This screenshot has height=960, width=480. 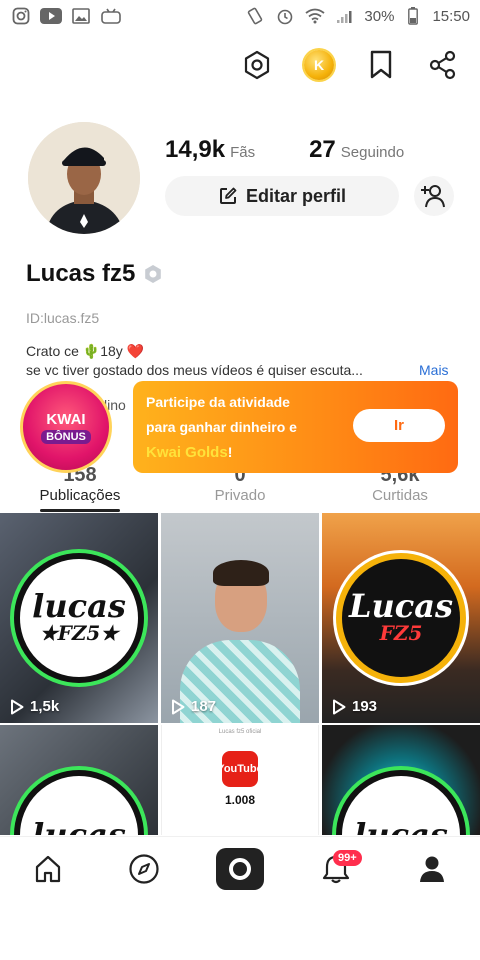 I want to click on alarm-icon, so click(x=285, y=16).